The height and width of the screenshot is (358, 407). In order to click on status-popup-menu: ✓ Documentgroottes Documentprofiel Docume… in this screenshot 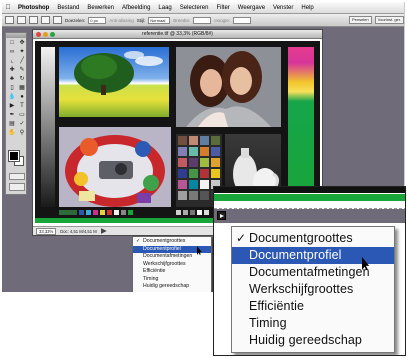, I will do `click(172, 264)`.